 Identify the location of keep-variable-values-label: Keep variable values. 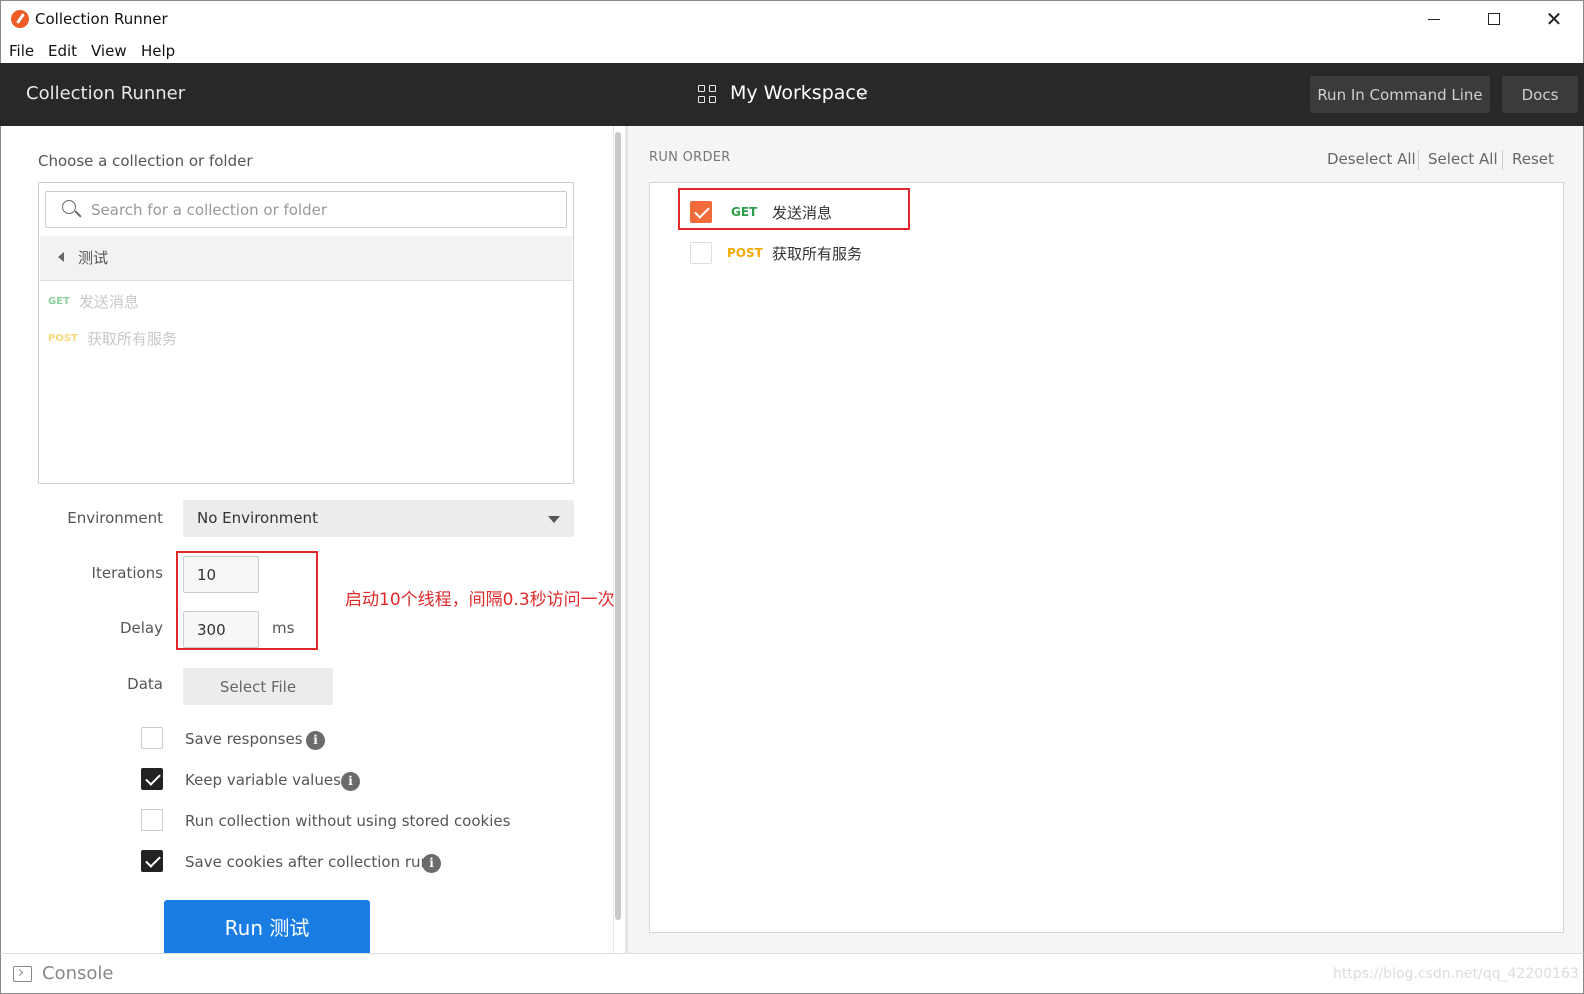
(263, 780).